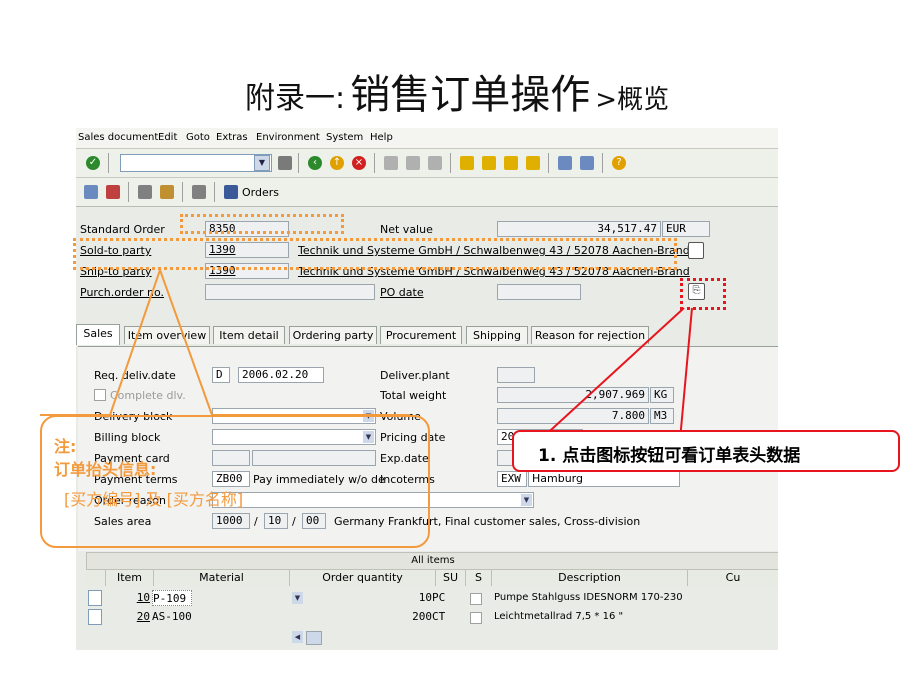 The height and width of the screenshot is (675, 900). I want to click on note-line-header: 订单抬头信息:, so click(105, 469).